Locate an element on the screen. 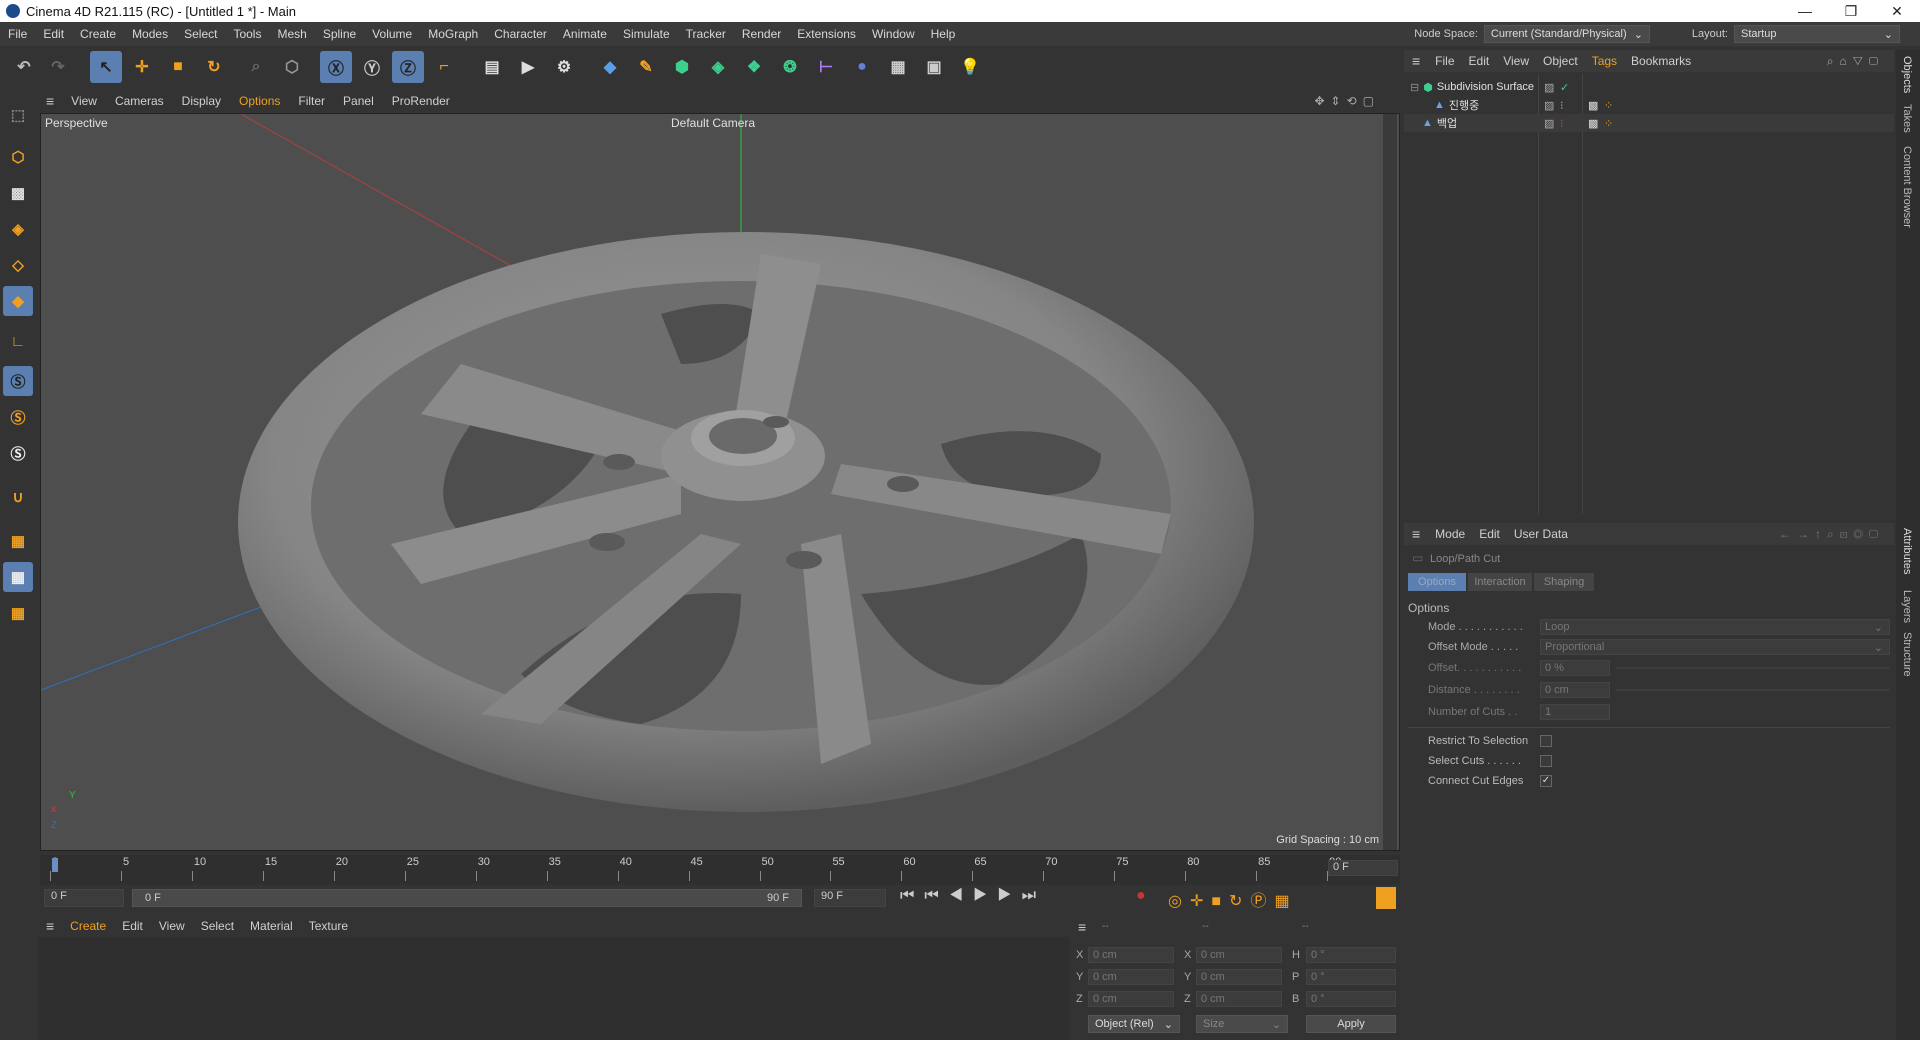  move-icon: ✛ is located at coordinates (142, 67).